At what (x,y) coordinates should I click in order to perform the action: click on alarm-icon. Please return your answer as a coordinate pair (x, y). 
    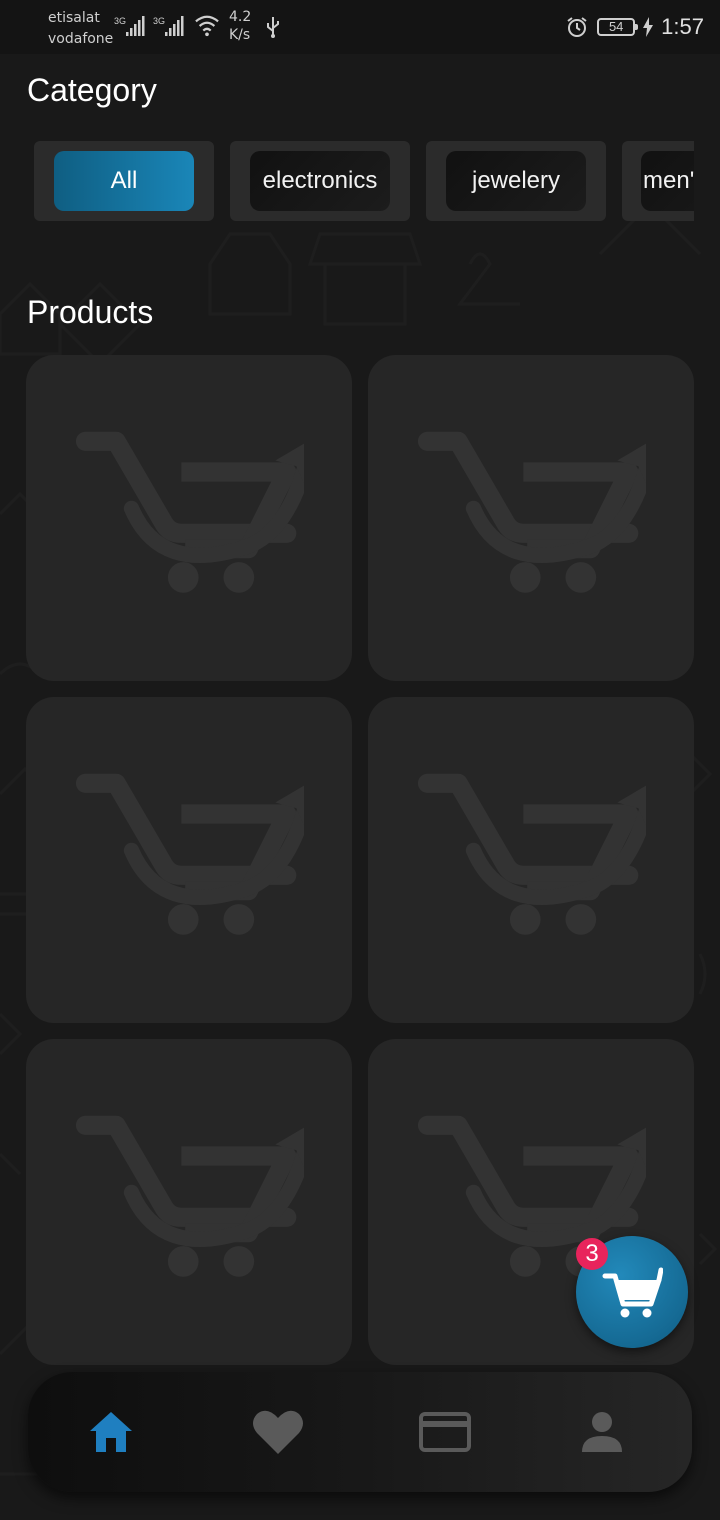
    Looking at the image, I should click on (577, 27).